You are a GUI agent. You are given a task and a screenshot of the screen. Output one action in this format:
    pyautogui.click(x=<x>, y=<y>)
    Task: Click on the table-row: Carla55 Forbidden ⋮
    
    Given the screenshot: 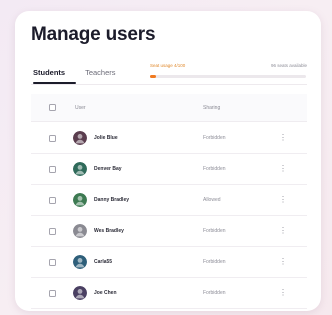 What is the action you would take?
    pyautogui.click(x=169, y=262)
    